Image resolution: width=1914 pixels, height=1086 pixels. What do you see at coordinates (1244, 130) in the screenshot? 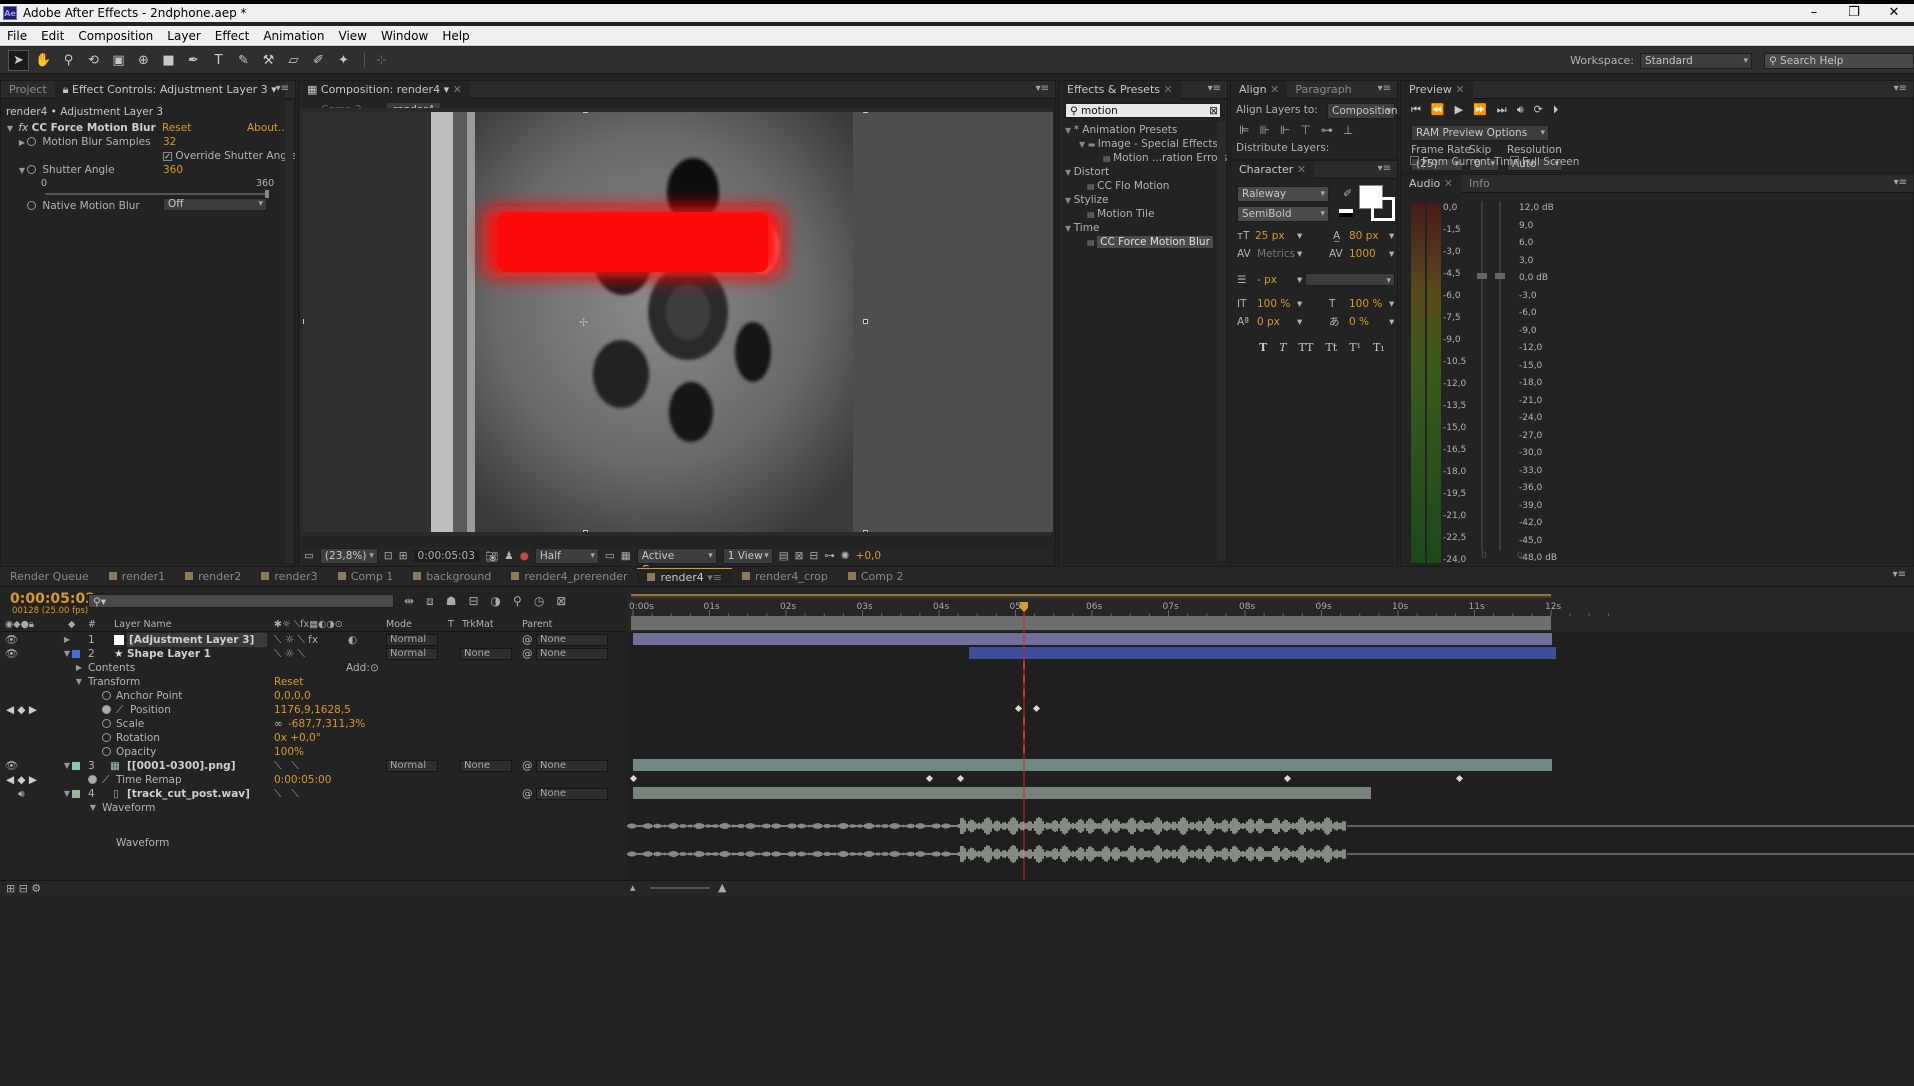
I see `align-left-icon: ⊫` at bounding box center [1244, 130].